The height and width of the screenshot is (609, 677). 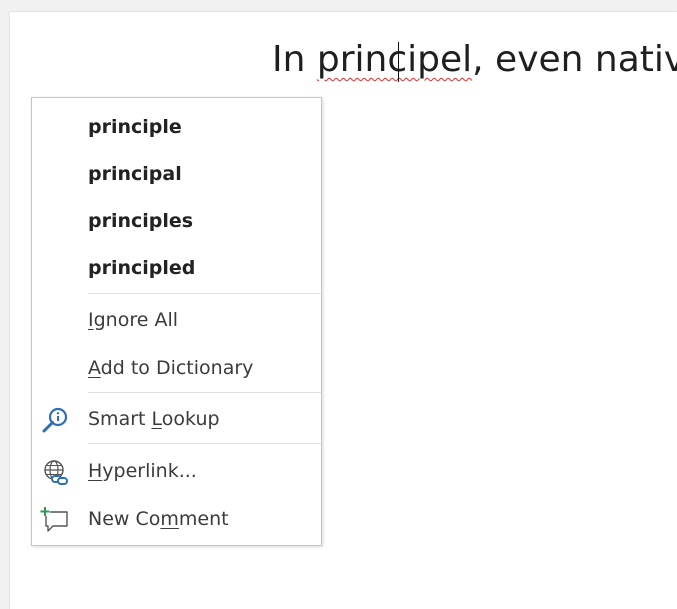 I want to click on text-before: In, so click(x=294, y=59).